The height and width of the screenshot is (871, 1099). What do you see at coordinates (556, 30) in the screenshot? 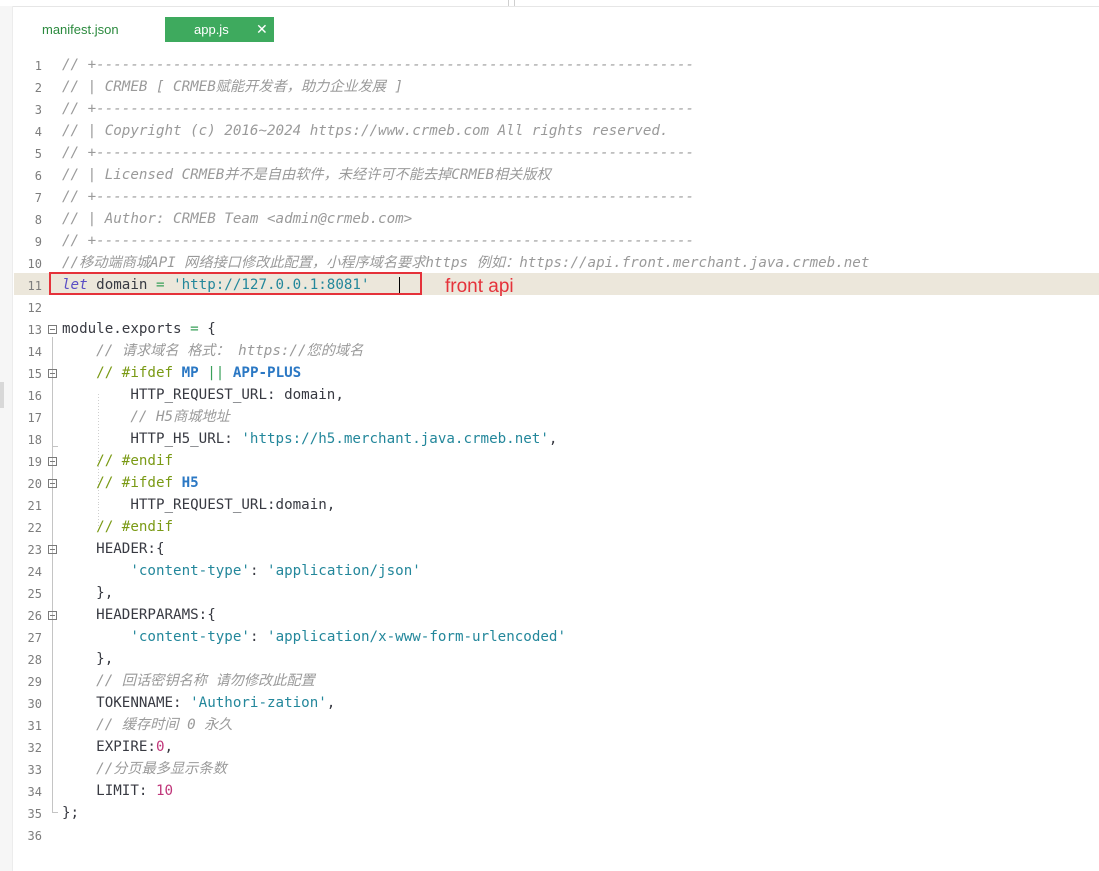
I see `tab-bar: manifest.json app.js ✕` at bounding box center [556, 30].